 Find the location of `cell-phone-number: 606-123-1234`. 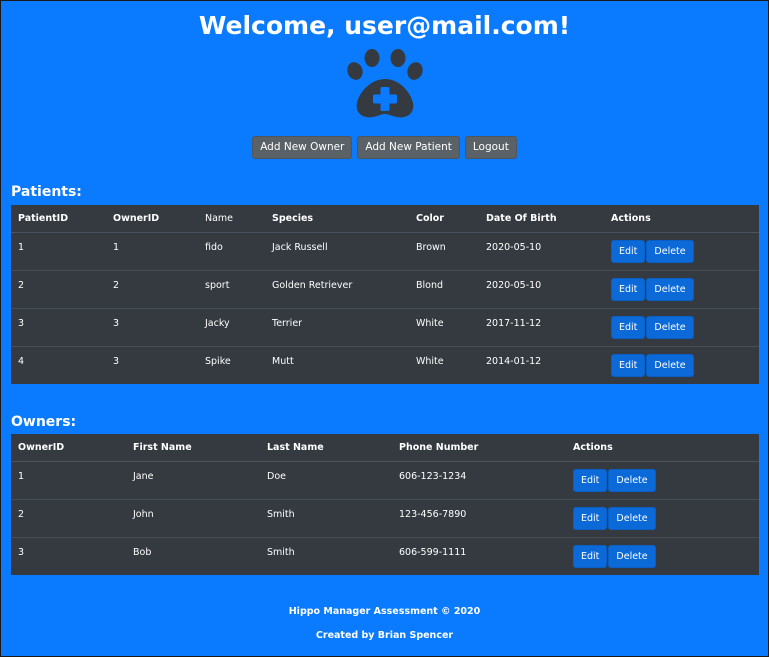

cell-phone-number: 606-123-1234 is located at coordinates (479, 480).